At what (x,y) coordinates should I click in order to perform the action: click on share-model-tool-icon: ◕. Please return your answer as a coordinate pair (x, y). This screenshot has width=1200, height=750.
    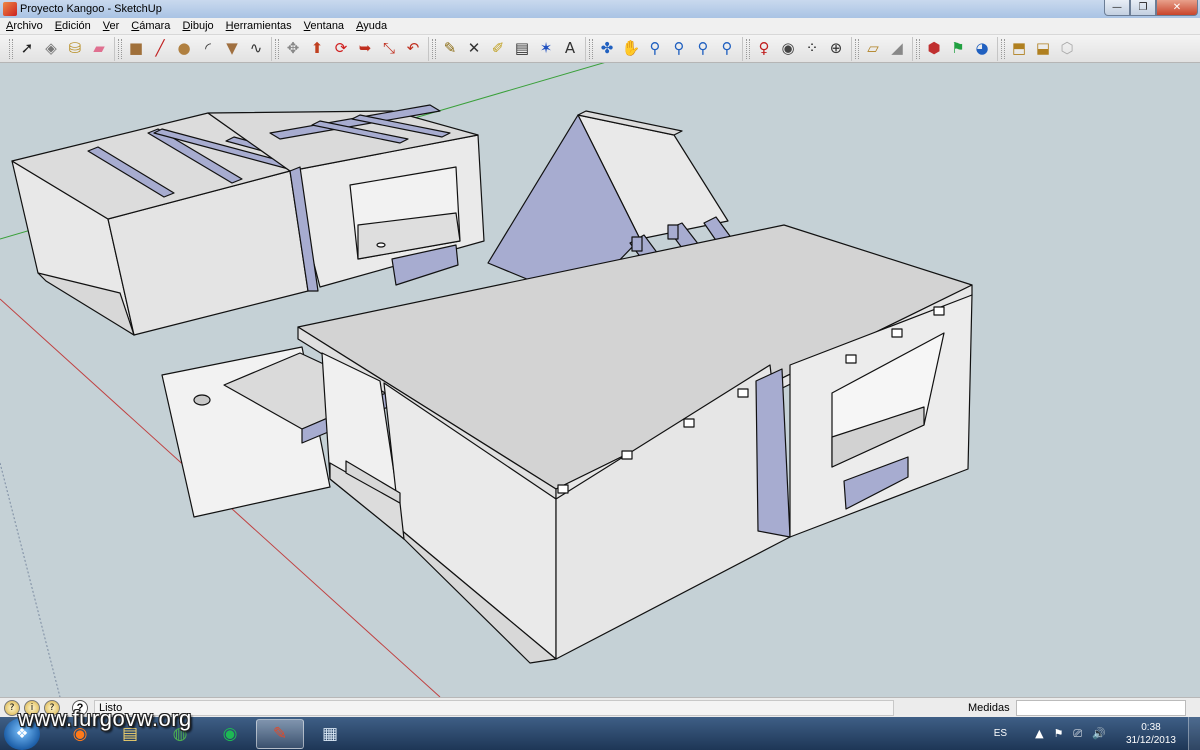
    Looking at the image, I should click on (982, 49).